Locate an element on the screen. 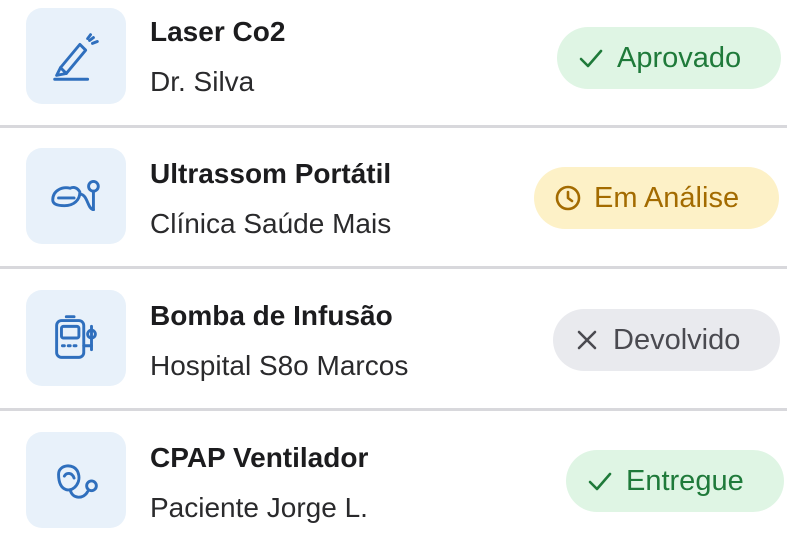 This screenshot has width=787, height=550. laser-pen-icon is located at coordinates (76, 57).